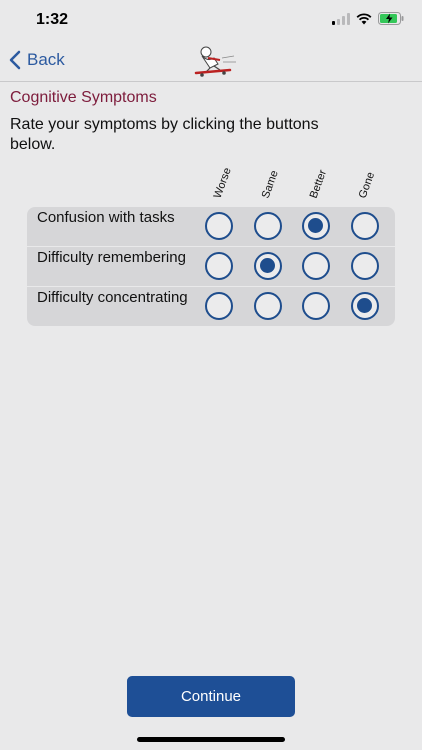 This screenshot has height=750, width=422. What do you see at coordinates (318, 184) in the screenshot?
I see `column-header-better: Better` at bounding box center [318, 184].